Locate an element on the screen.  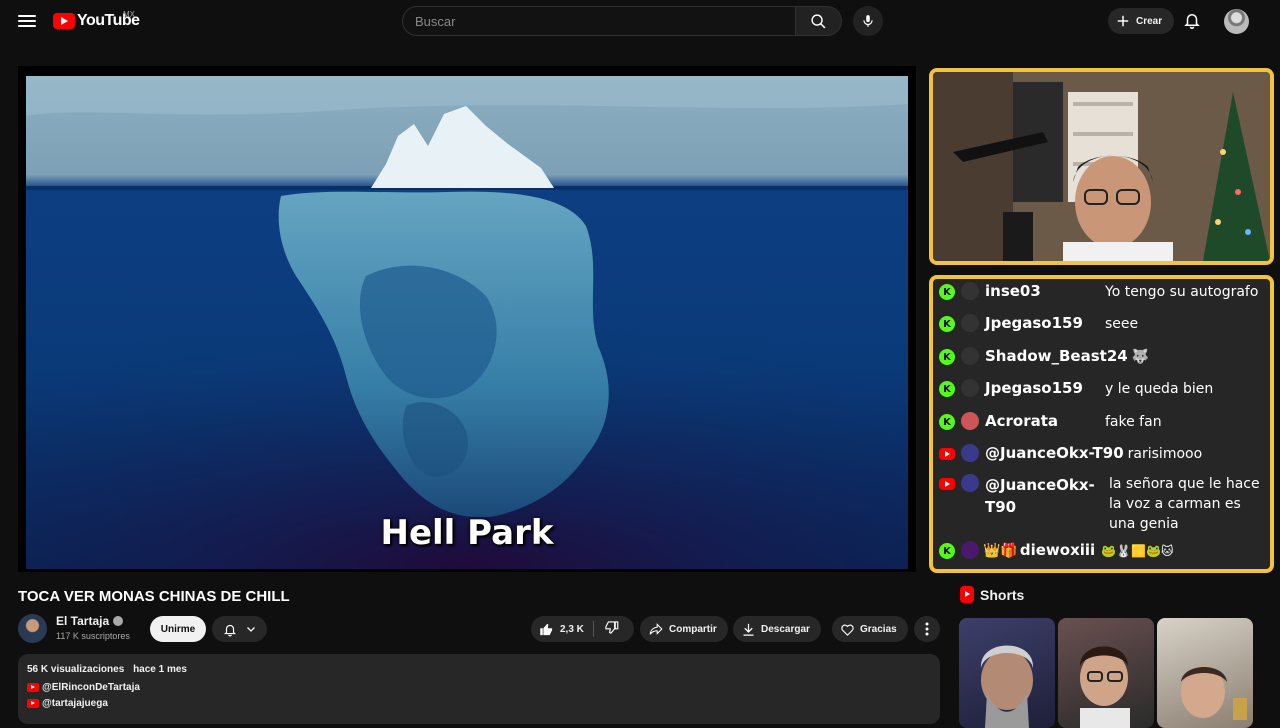
share-icon is located at coordinates (656, 629).